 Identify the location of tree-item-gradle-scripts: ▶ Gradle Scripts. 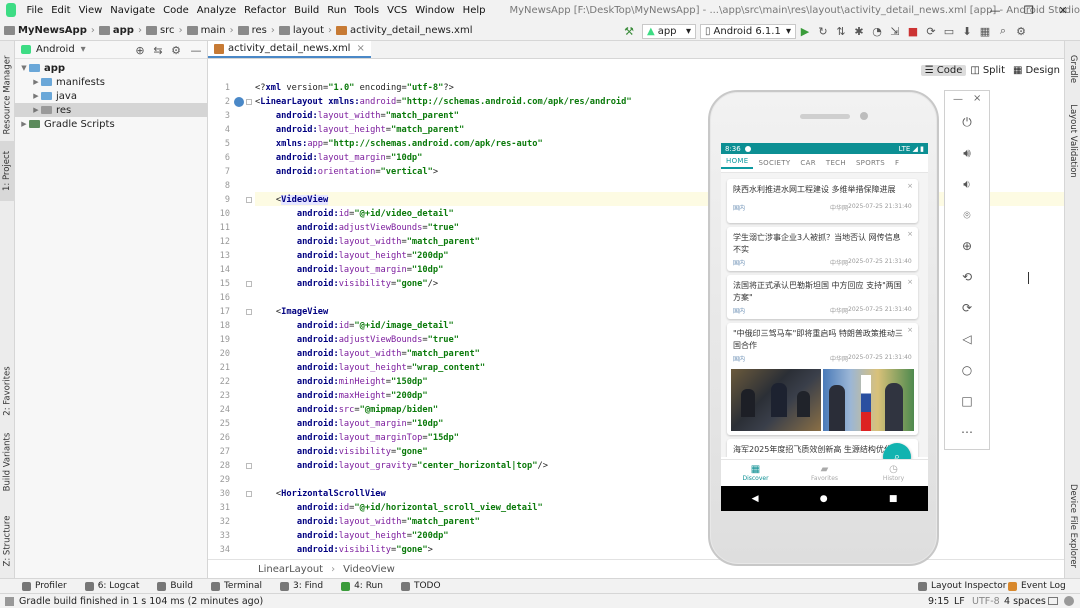
(111, 124).